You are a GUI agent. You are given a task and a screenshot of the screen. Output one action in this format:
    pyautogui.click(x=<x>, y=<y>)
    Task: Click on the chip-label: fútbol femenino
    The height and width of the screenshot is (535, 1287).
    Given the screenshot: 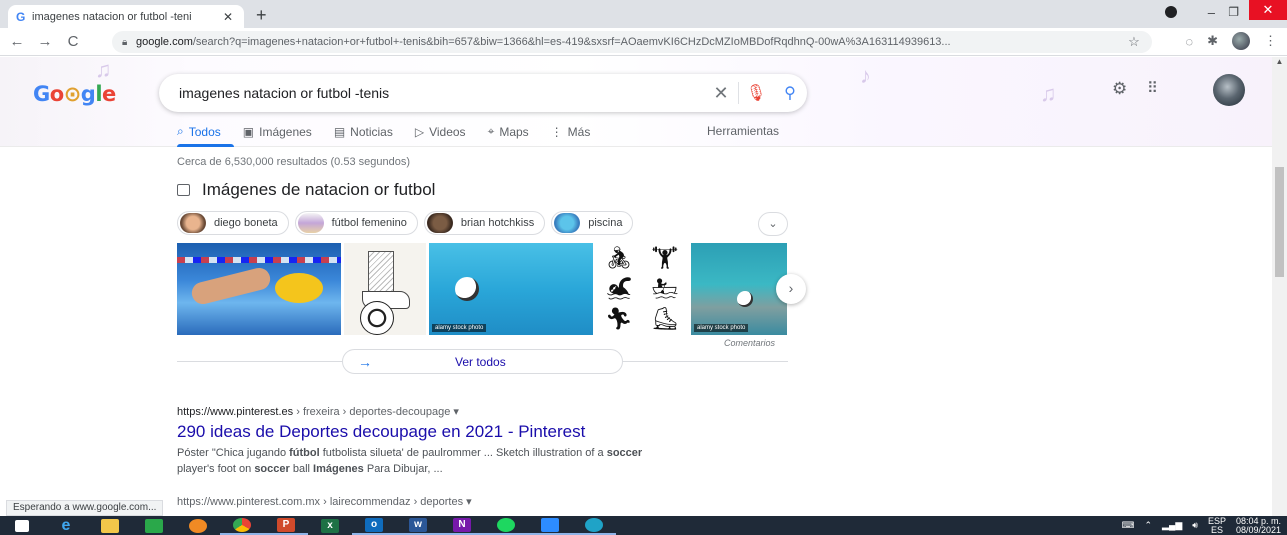 What is the action you would take?
    pyautogui.click(x=369, y=223)
    